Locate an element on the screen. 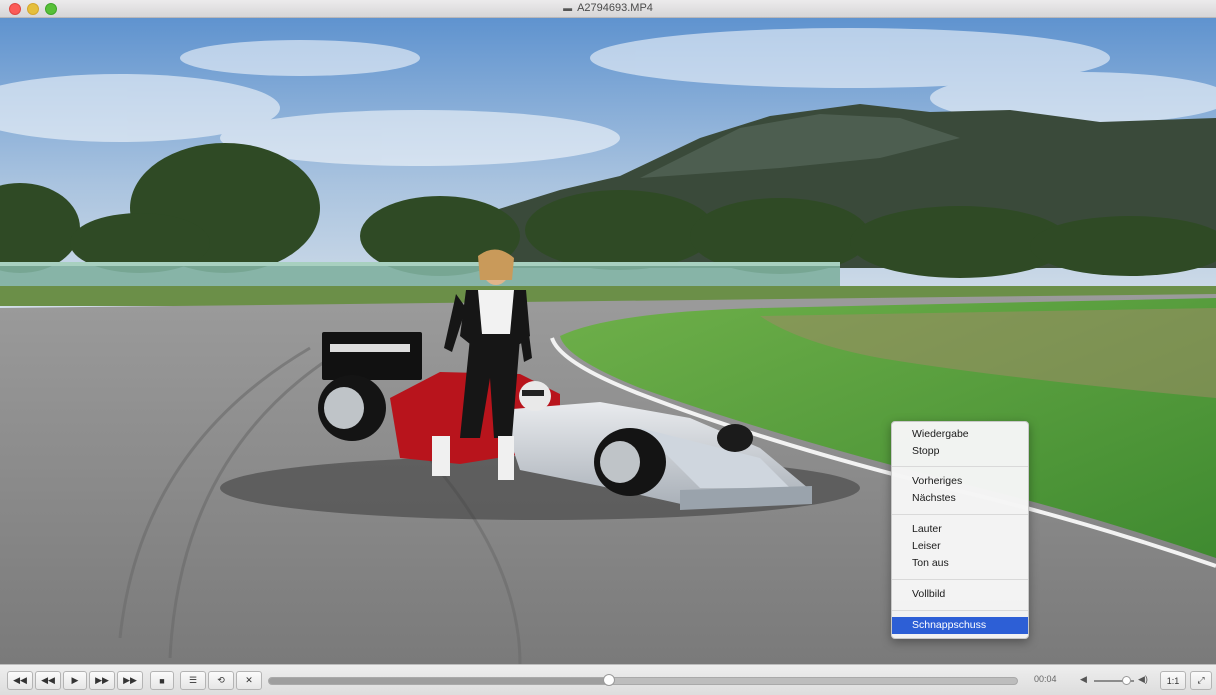 The height and width of the screenshot is (695, 1216). stop-button: ■ is located at coordinates (162, 680).